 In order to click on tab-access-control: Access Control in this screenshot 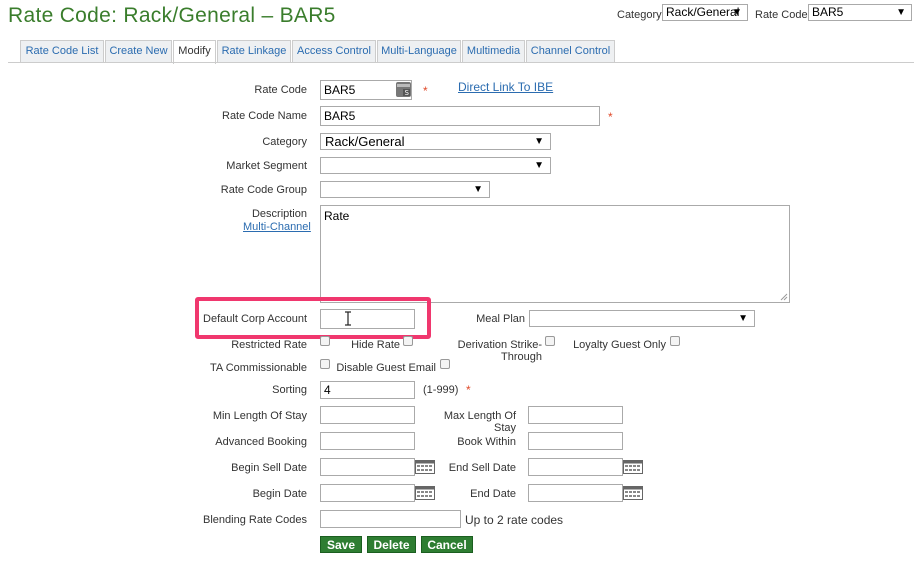, I will do `click(334, 51)`.